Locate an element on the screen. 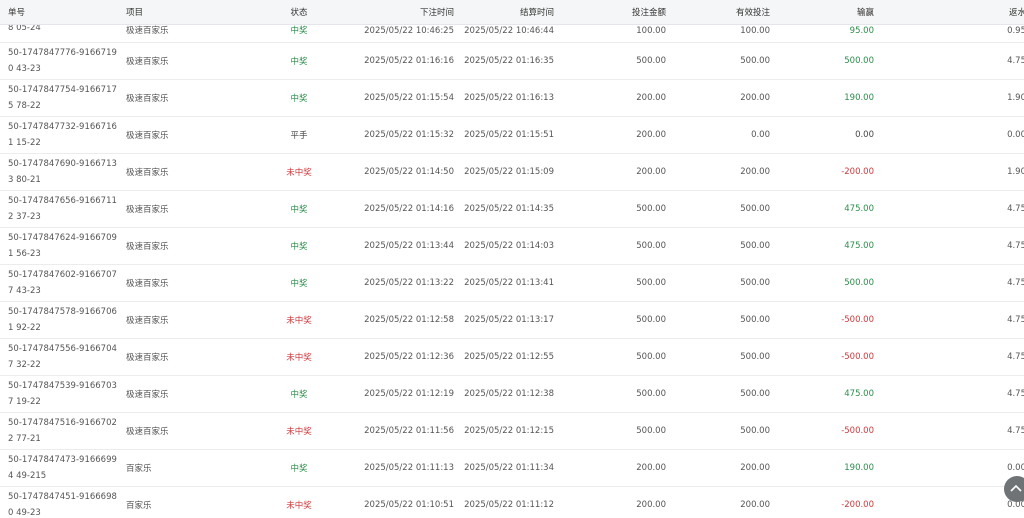  cell-settle-time: 2025/05/22 01:15:51 is located at coordinates (512, 135).